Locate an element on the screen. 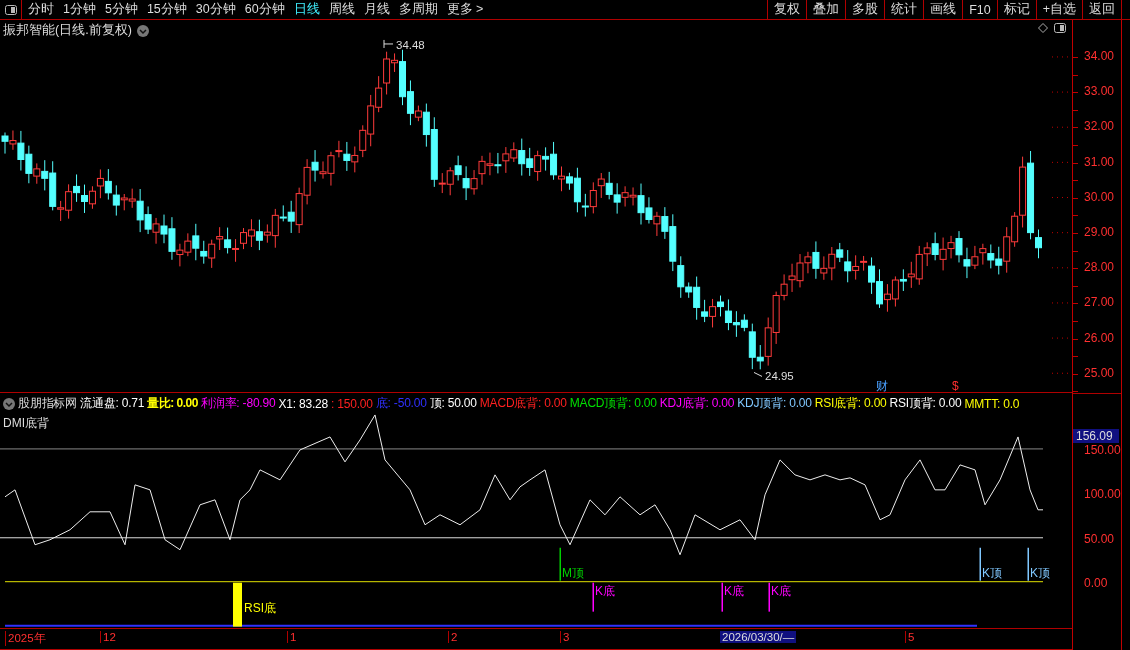 The width and height of the screenshot is (1130, 650). legend-item: 量比: 0.00 is located at coordinates (172, 404).